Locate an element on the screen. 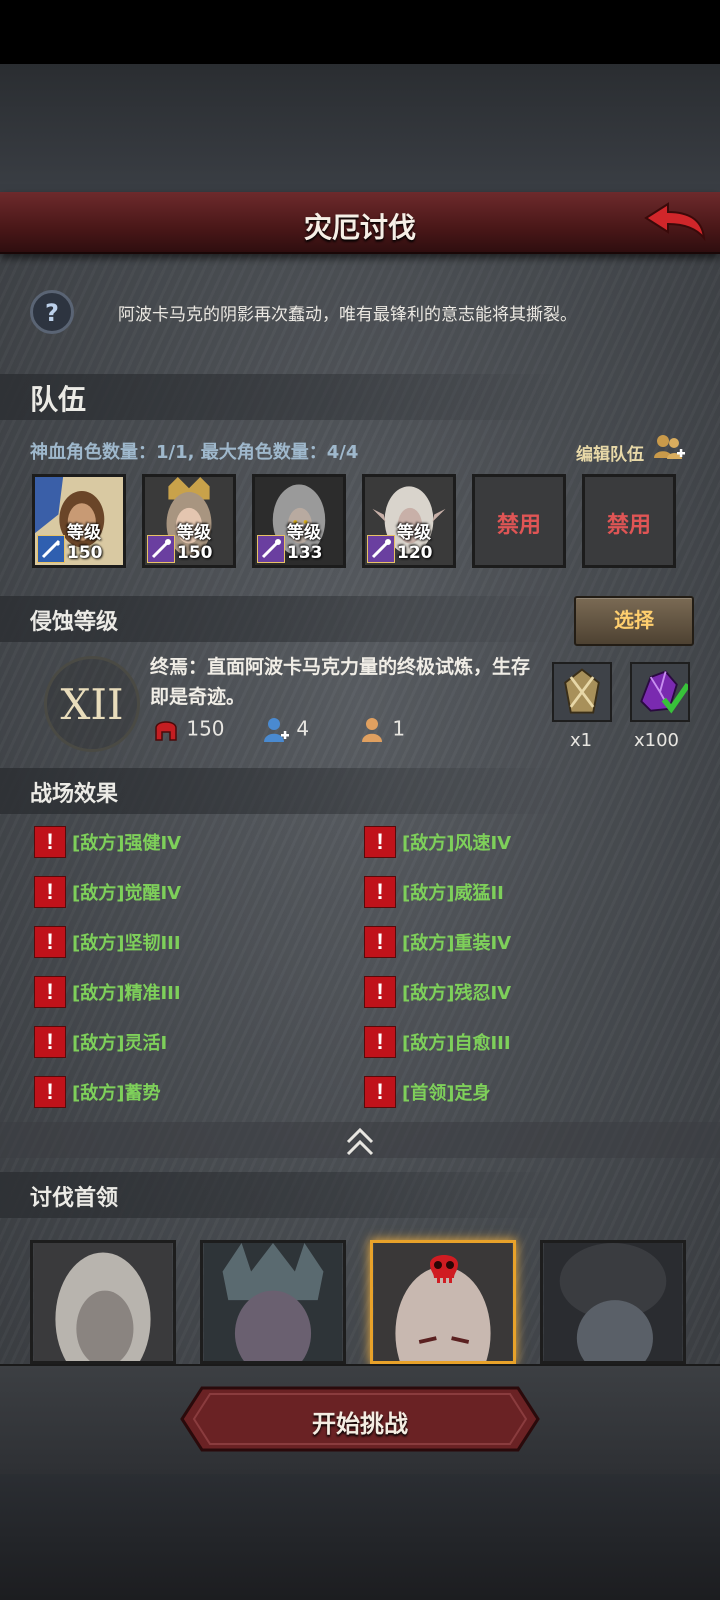  team-slot-1: 等级150 is located at coordinates (79, 521).